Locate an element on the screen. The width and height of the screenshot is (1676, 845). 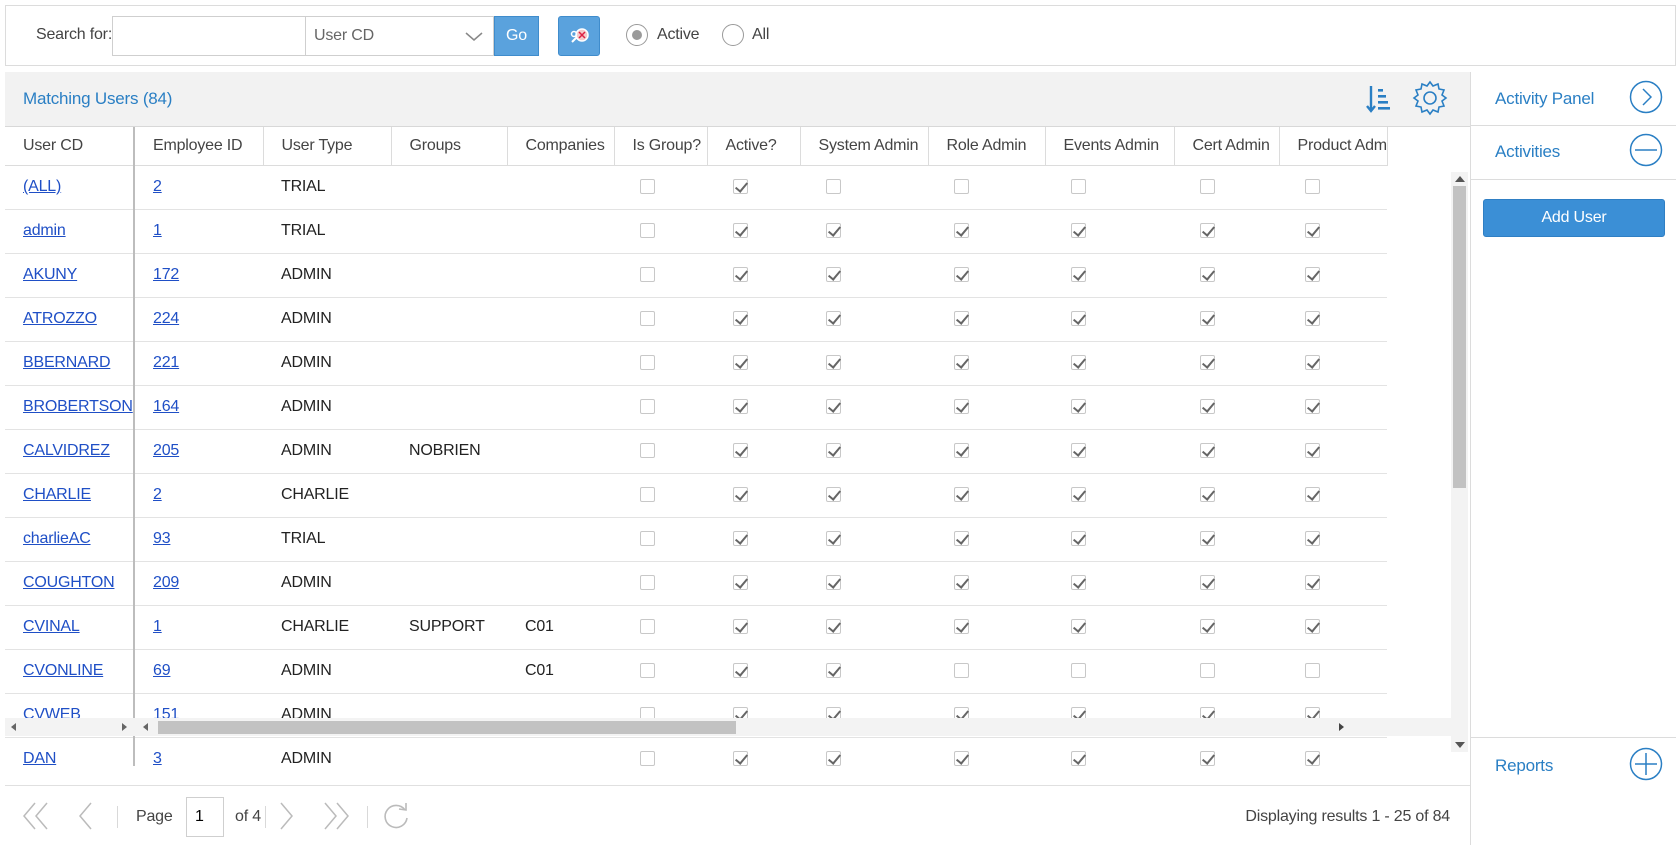
user-cd-link: CVINAL is located at coordinates (70, 627).